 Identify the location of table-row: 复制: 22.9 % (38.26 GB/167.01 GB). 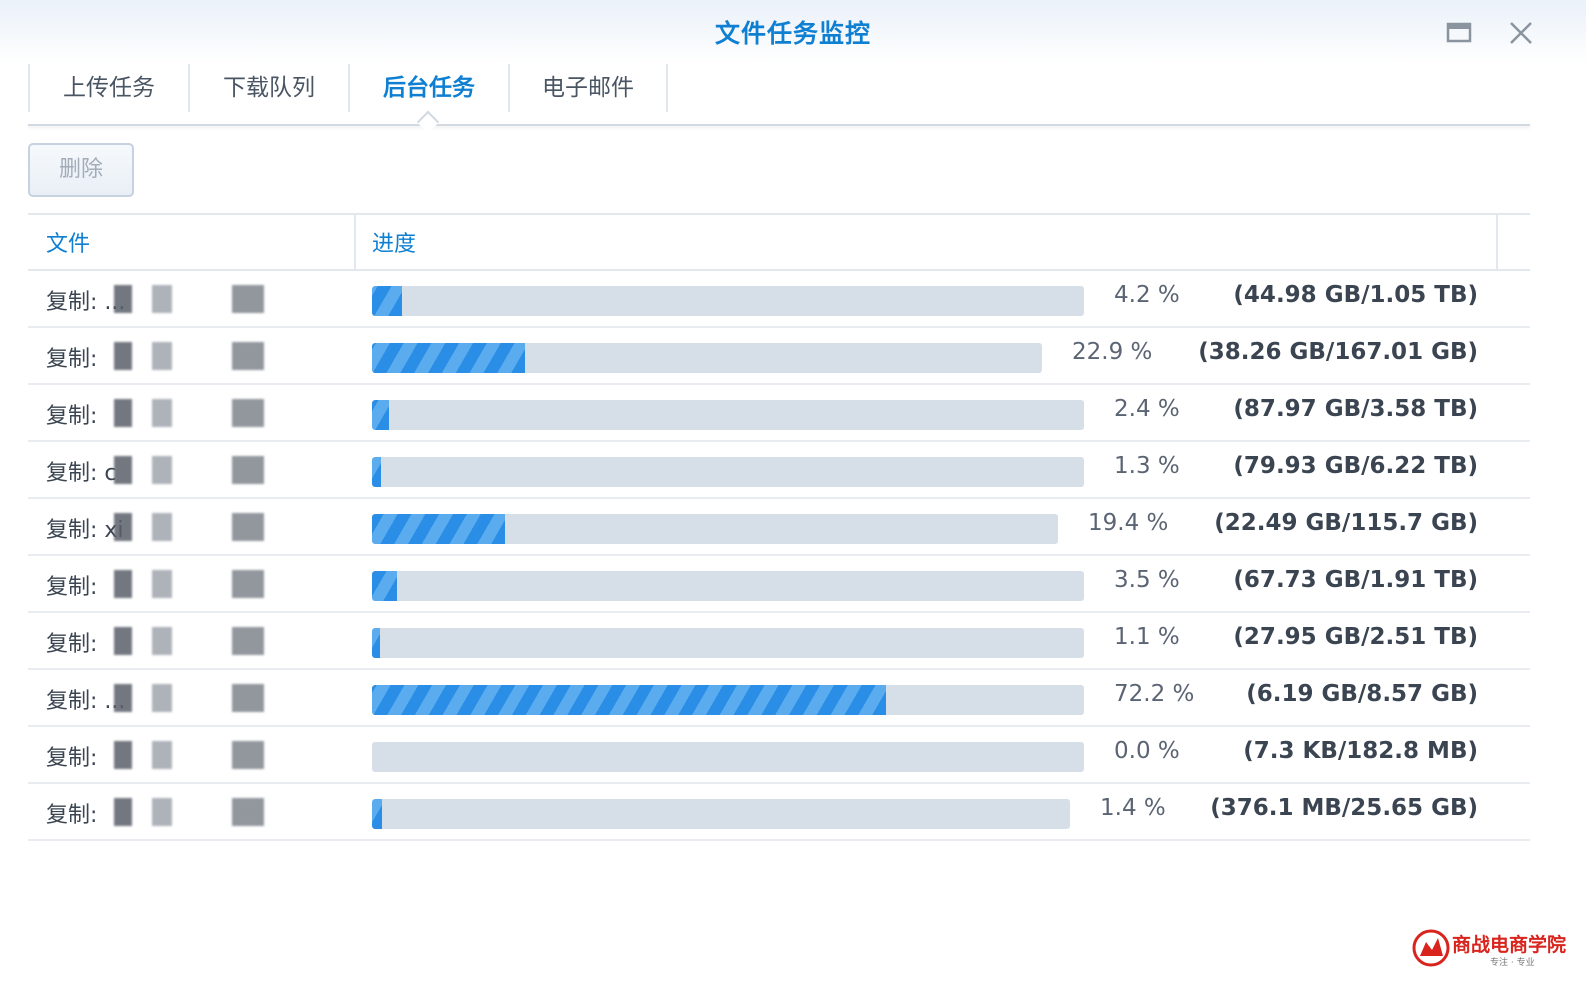
(779, 356).